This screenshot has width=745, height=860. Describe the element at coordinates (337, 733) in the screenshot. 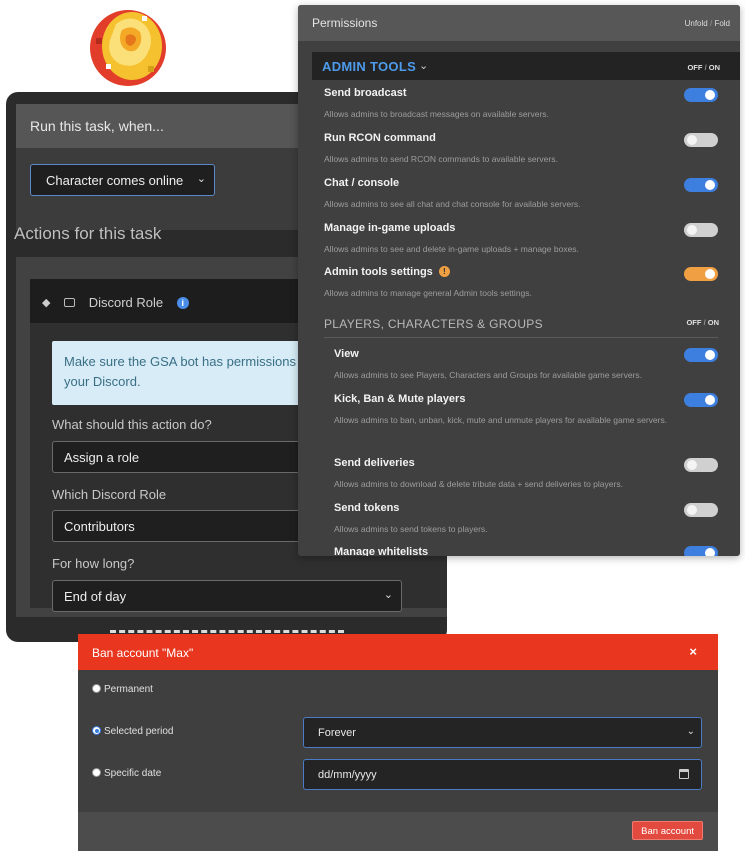

I see `period-select-value: Forever` at that location.